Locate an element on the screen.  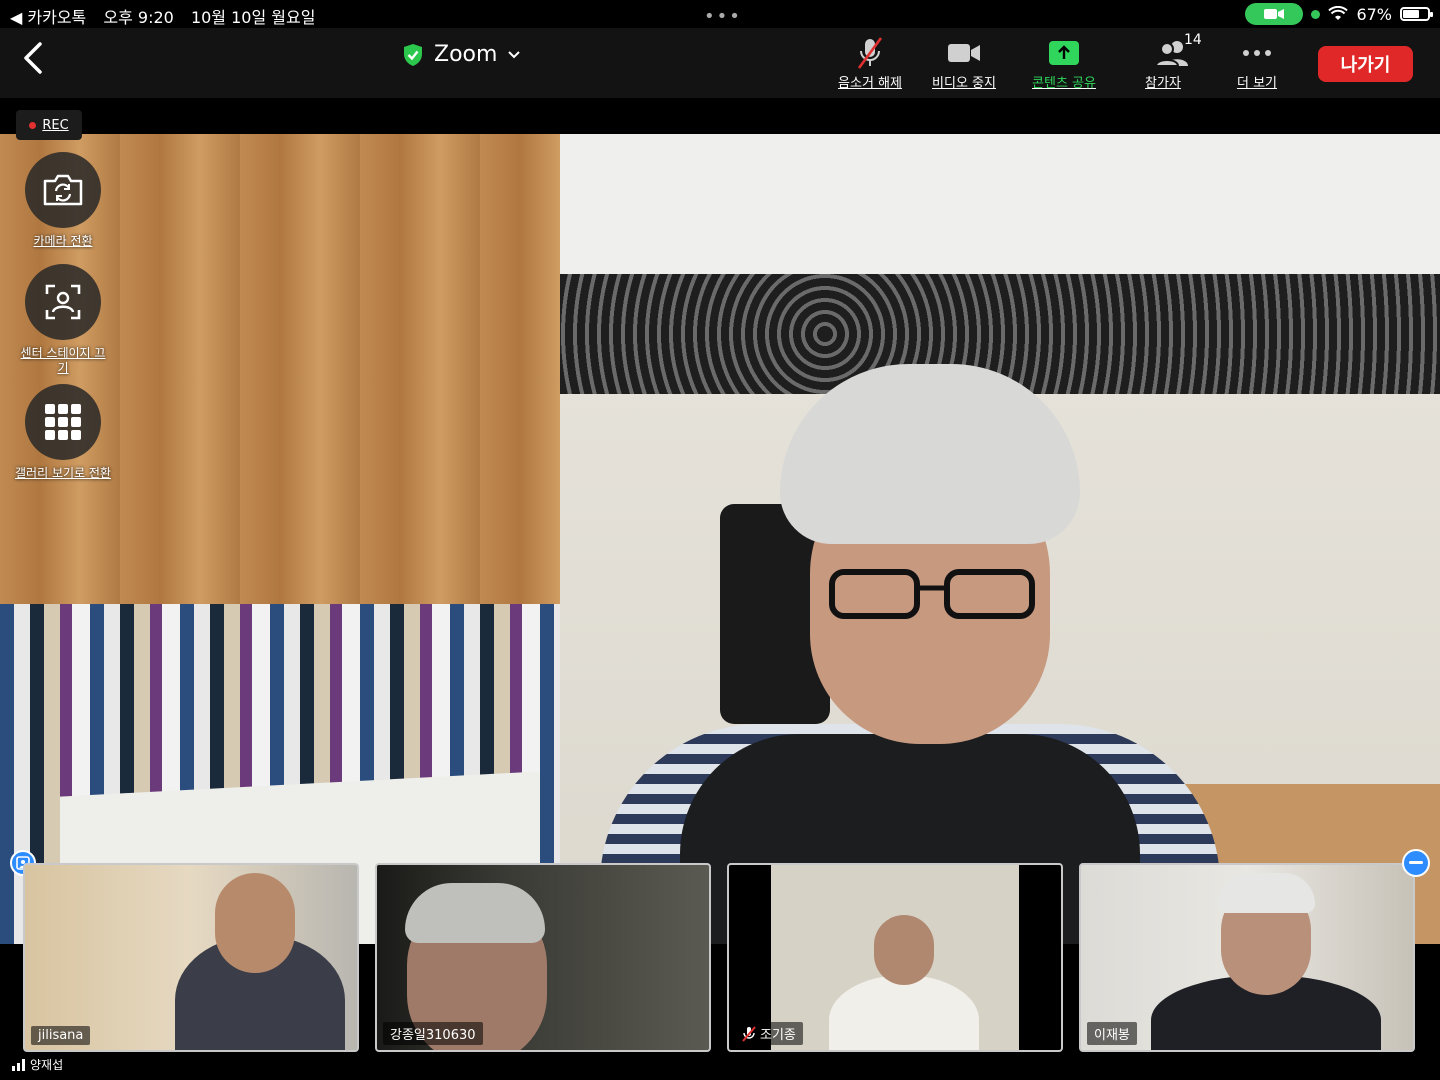
recording-indicator: REC is located at coordinates (49, 125).